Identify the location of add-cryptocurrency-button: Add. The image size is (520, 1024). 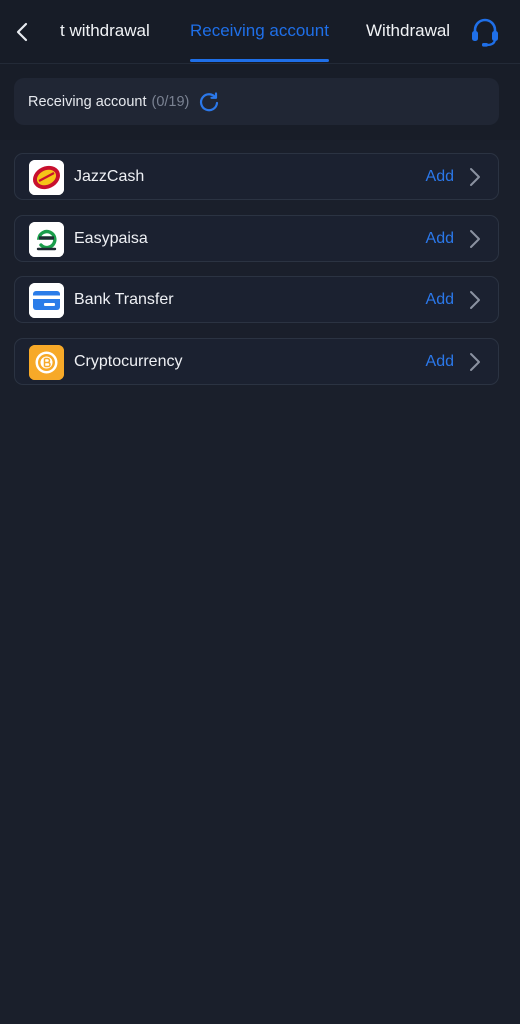
(440, 361).